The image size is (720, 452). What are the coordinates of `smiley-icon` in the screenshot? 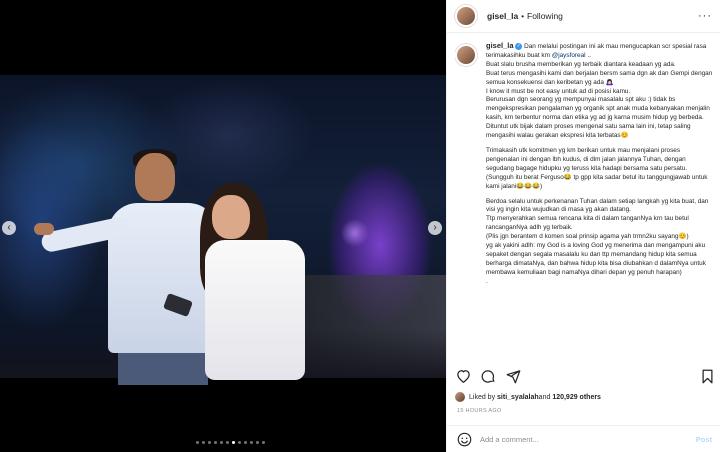 It's located at (464, 439).